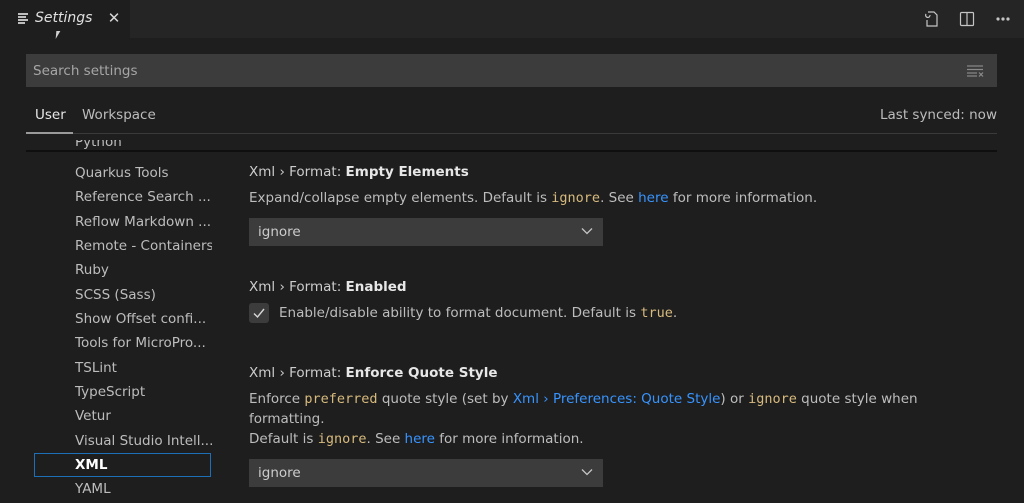 The image size is (1024, 503). I want to click on search-input, so click(491, 70).